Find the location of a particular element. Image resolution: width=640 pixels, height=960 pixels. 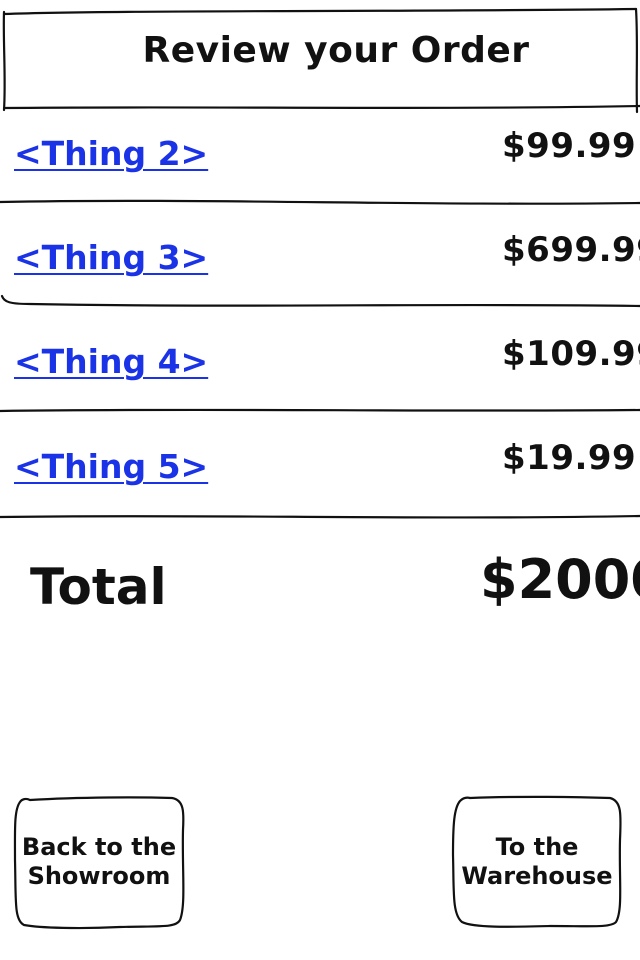

order-item-link-thing-4: <Thing 4> is located at coordinates (111, 361).